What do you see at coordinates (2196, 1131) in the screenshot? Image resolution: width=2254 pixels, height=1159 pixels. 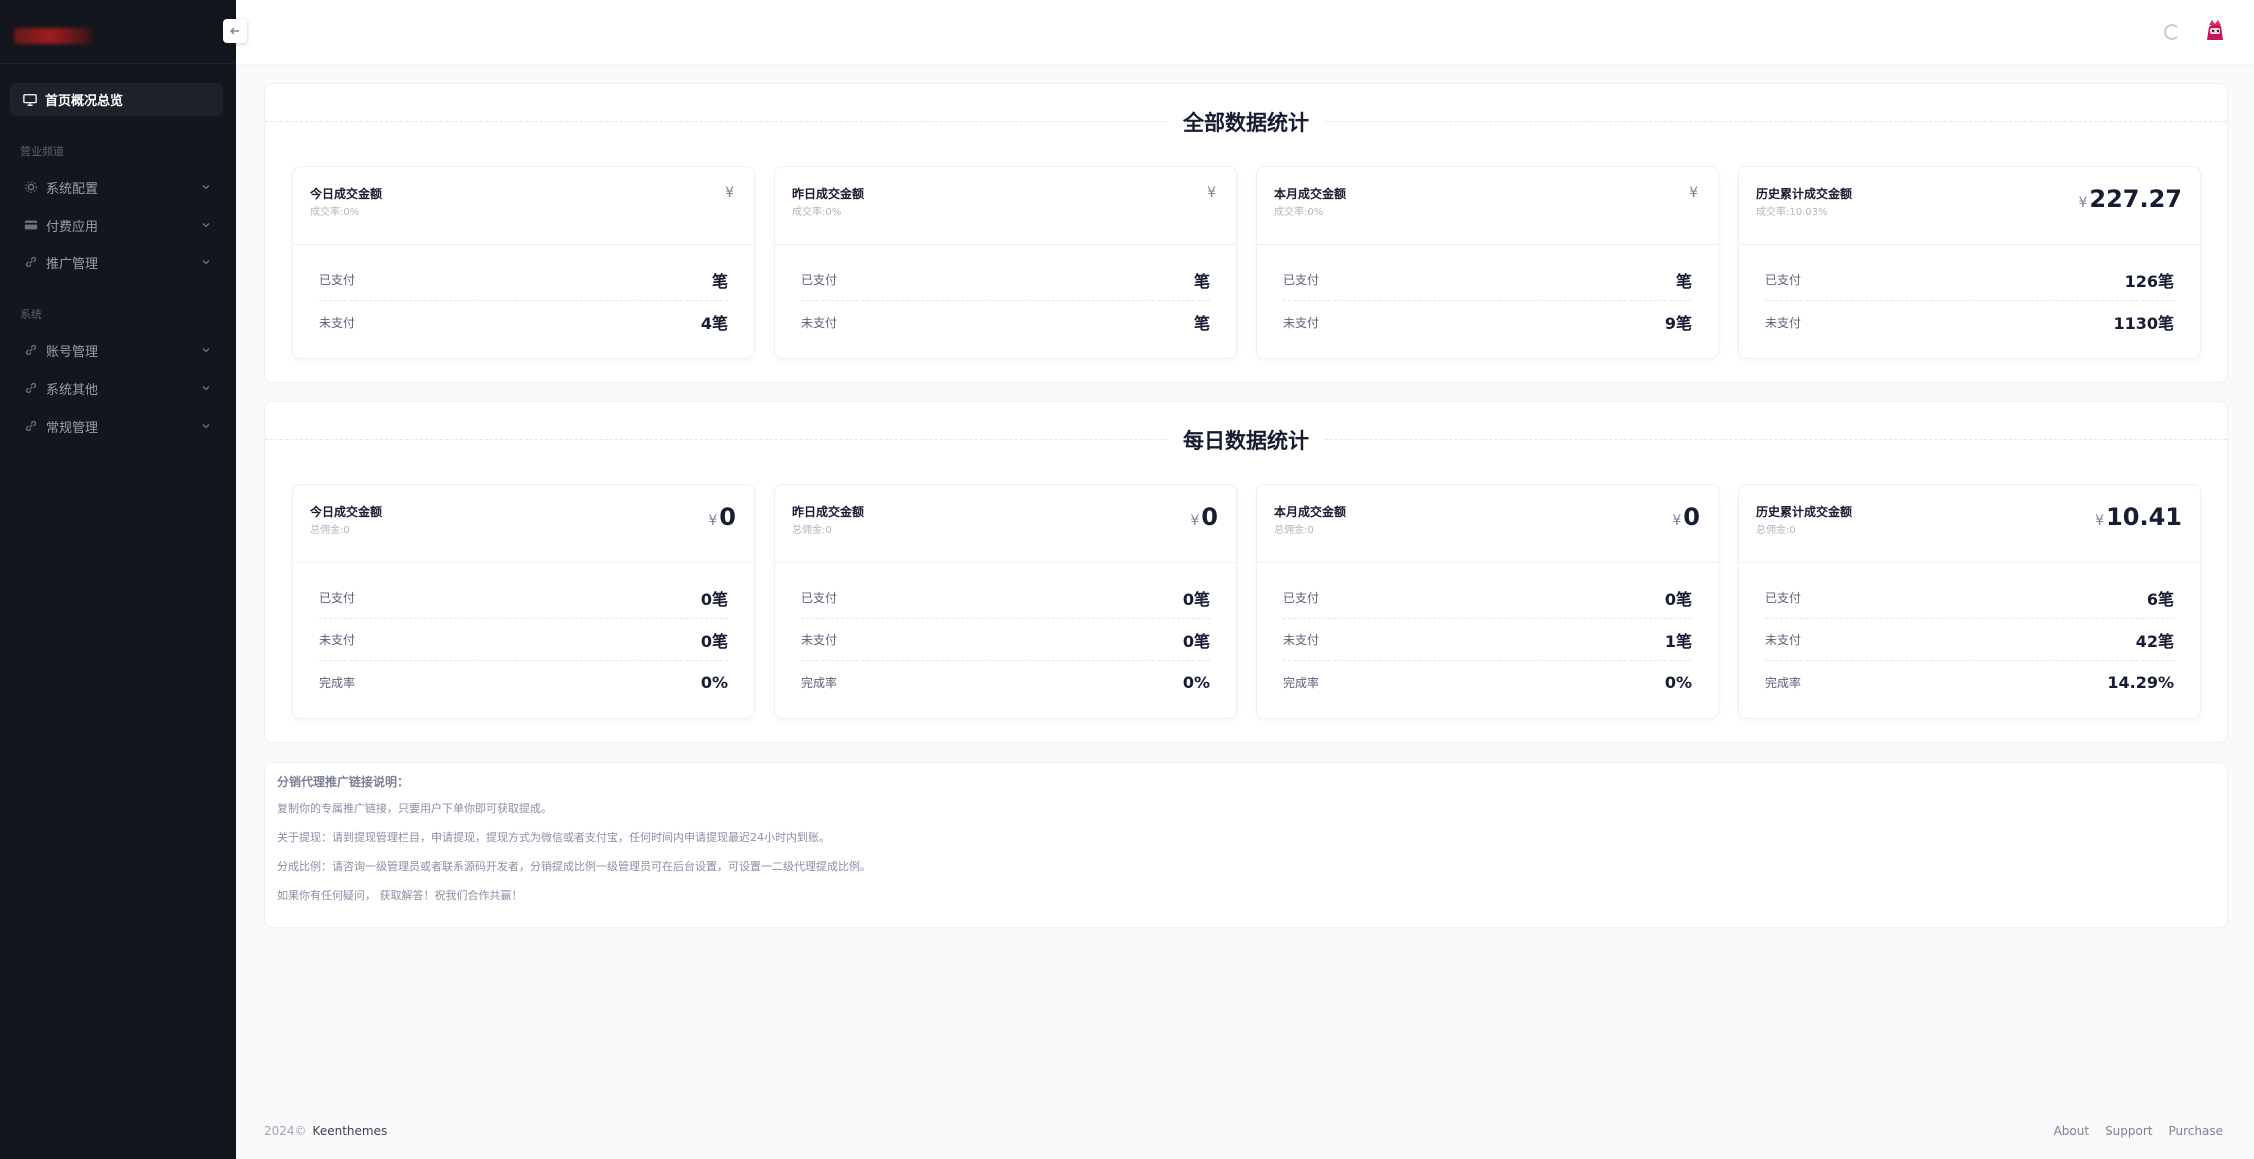 I see `footer-link-purchase: Purchase` at bounding box center [2196, 1131].